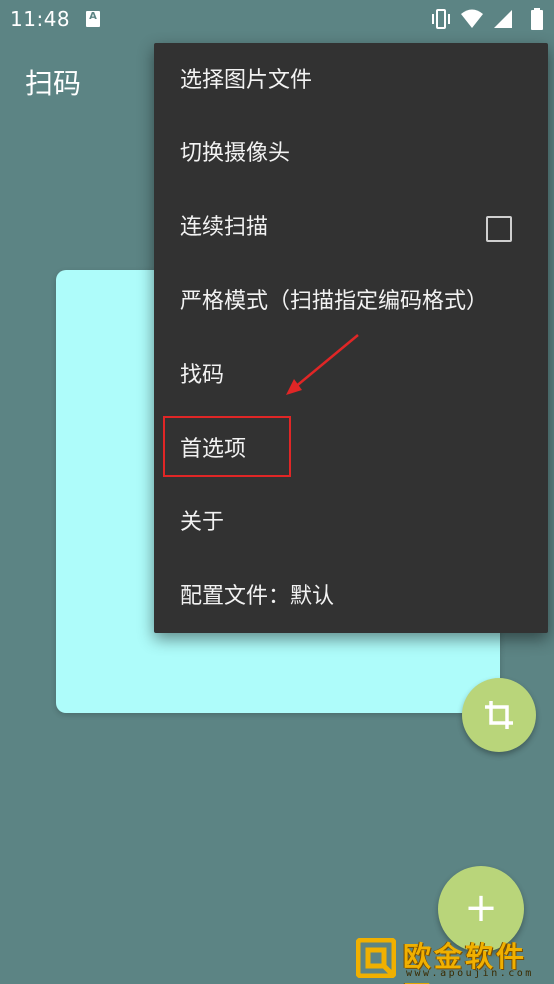 The height and width of the screenshot is (984, 554). Describe the element at coordinates (499, 229) in the screenshot. I see `continuous-scan-checkbox` at that location.